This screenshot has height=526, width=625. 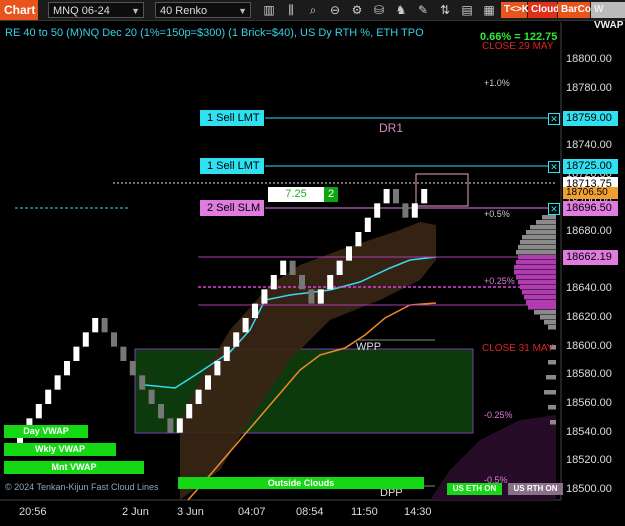 What do you see at coordinates (232, 208) in the screenshot?
I see `order-sell-slm: 2 Sell SLM` at bounding box center [232, 208].